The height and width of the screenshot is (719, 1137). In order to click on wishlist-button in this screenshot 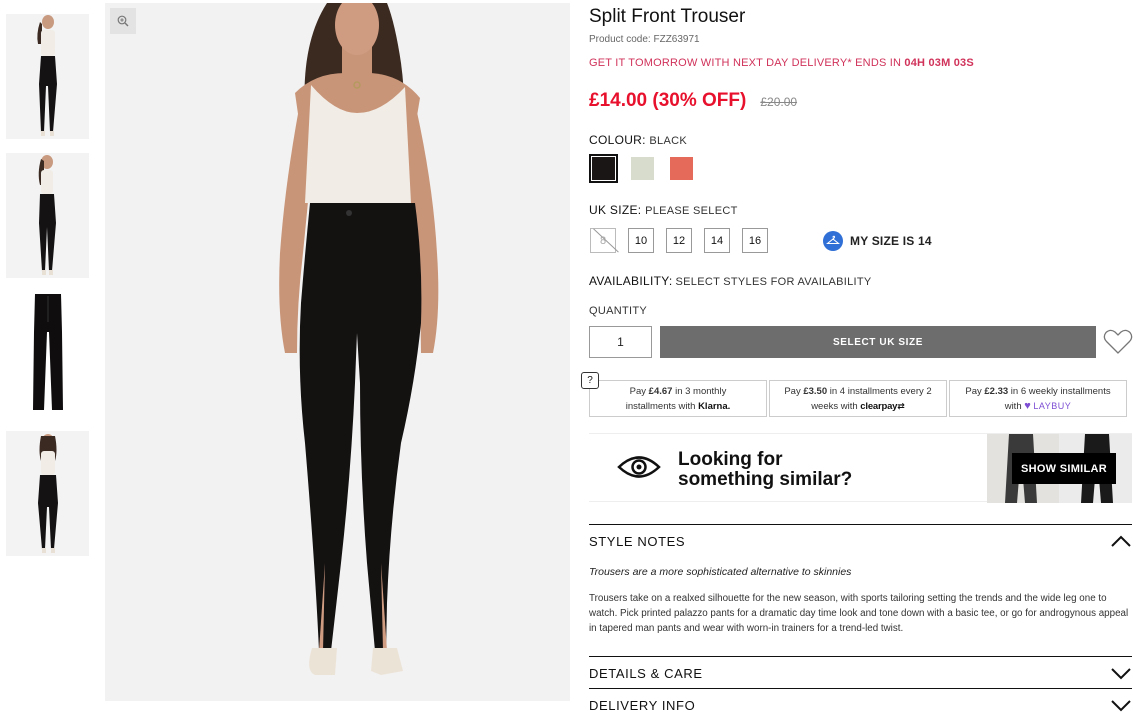, I will do `click(1118, 342)`.